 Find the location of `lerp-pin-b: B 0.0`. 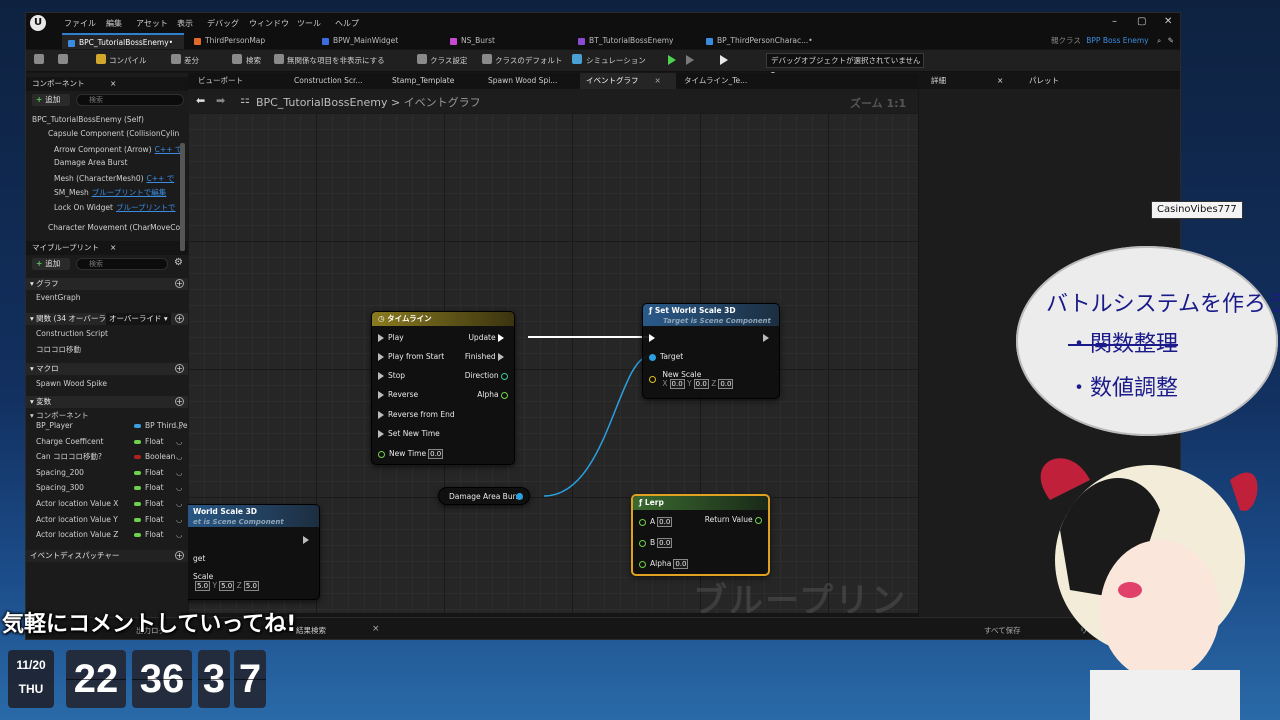

lerp-pin-b: B 0.0 is located at coordinates (656, 543).